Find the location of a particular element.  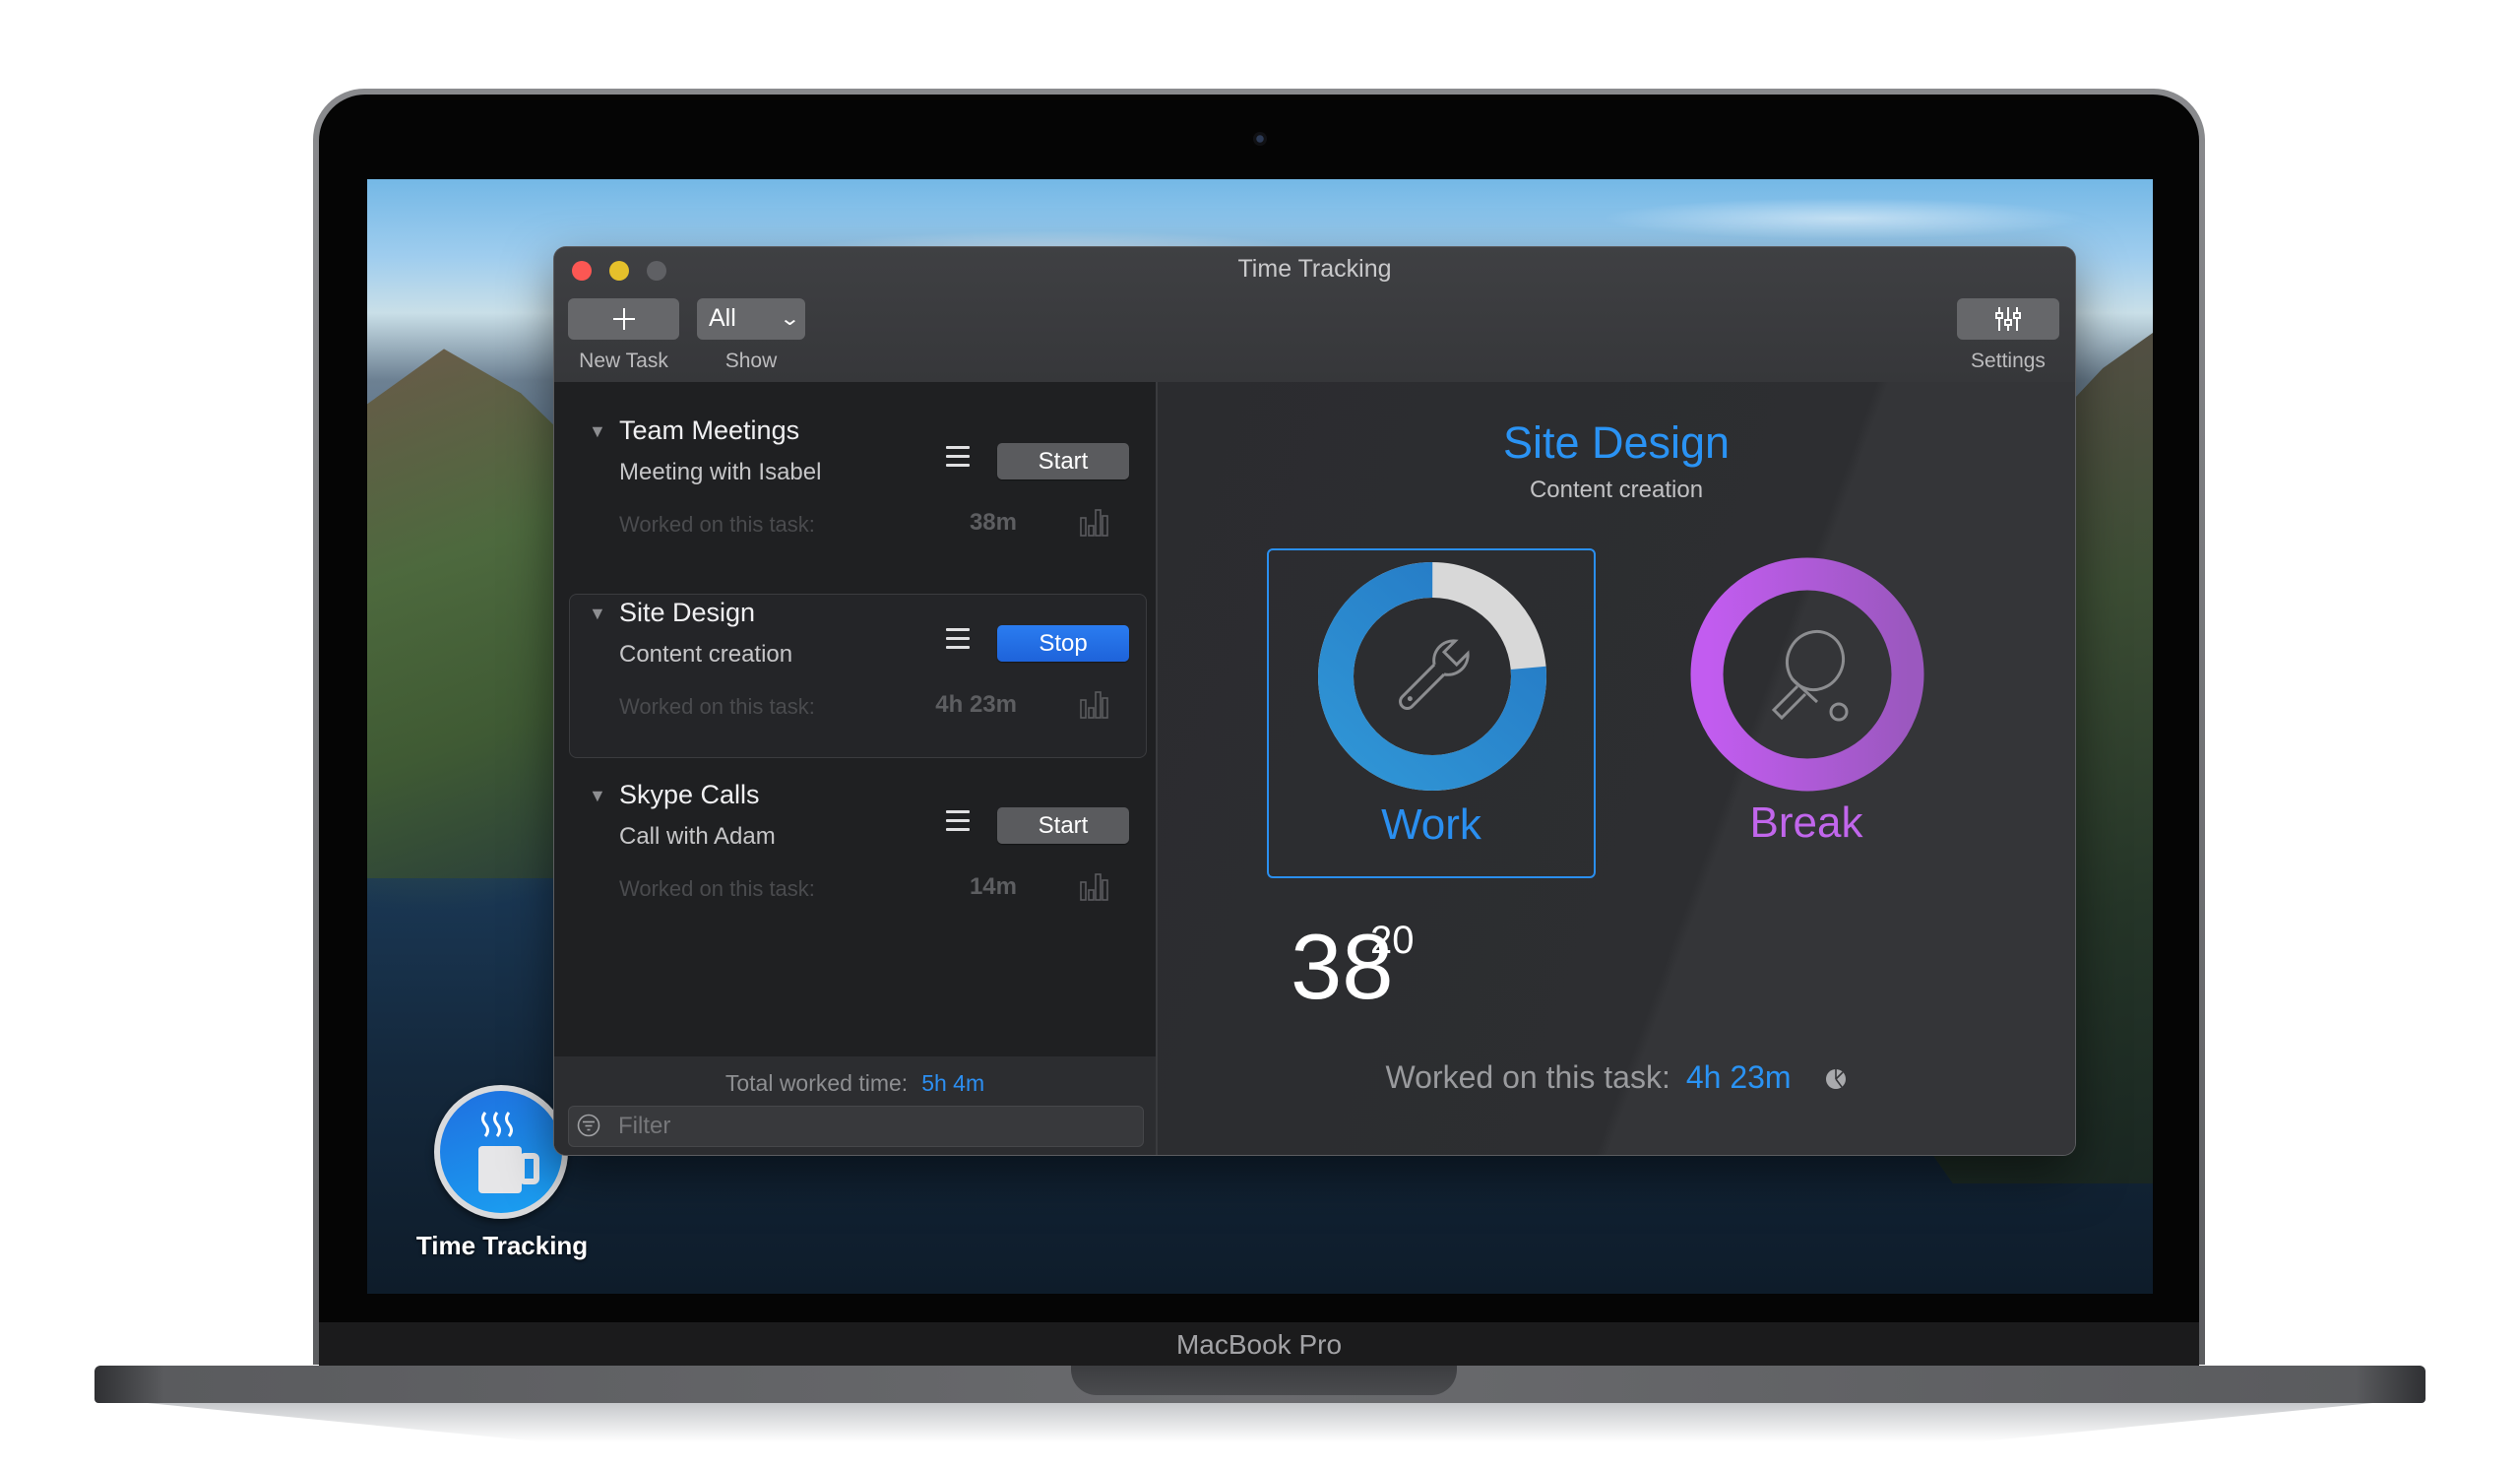

task-worked-time: 38m is located at coordinates (993, 523).